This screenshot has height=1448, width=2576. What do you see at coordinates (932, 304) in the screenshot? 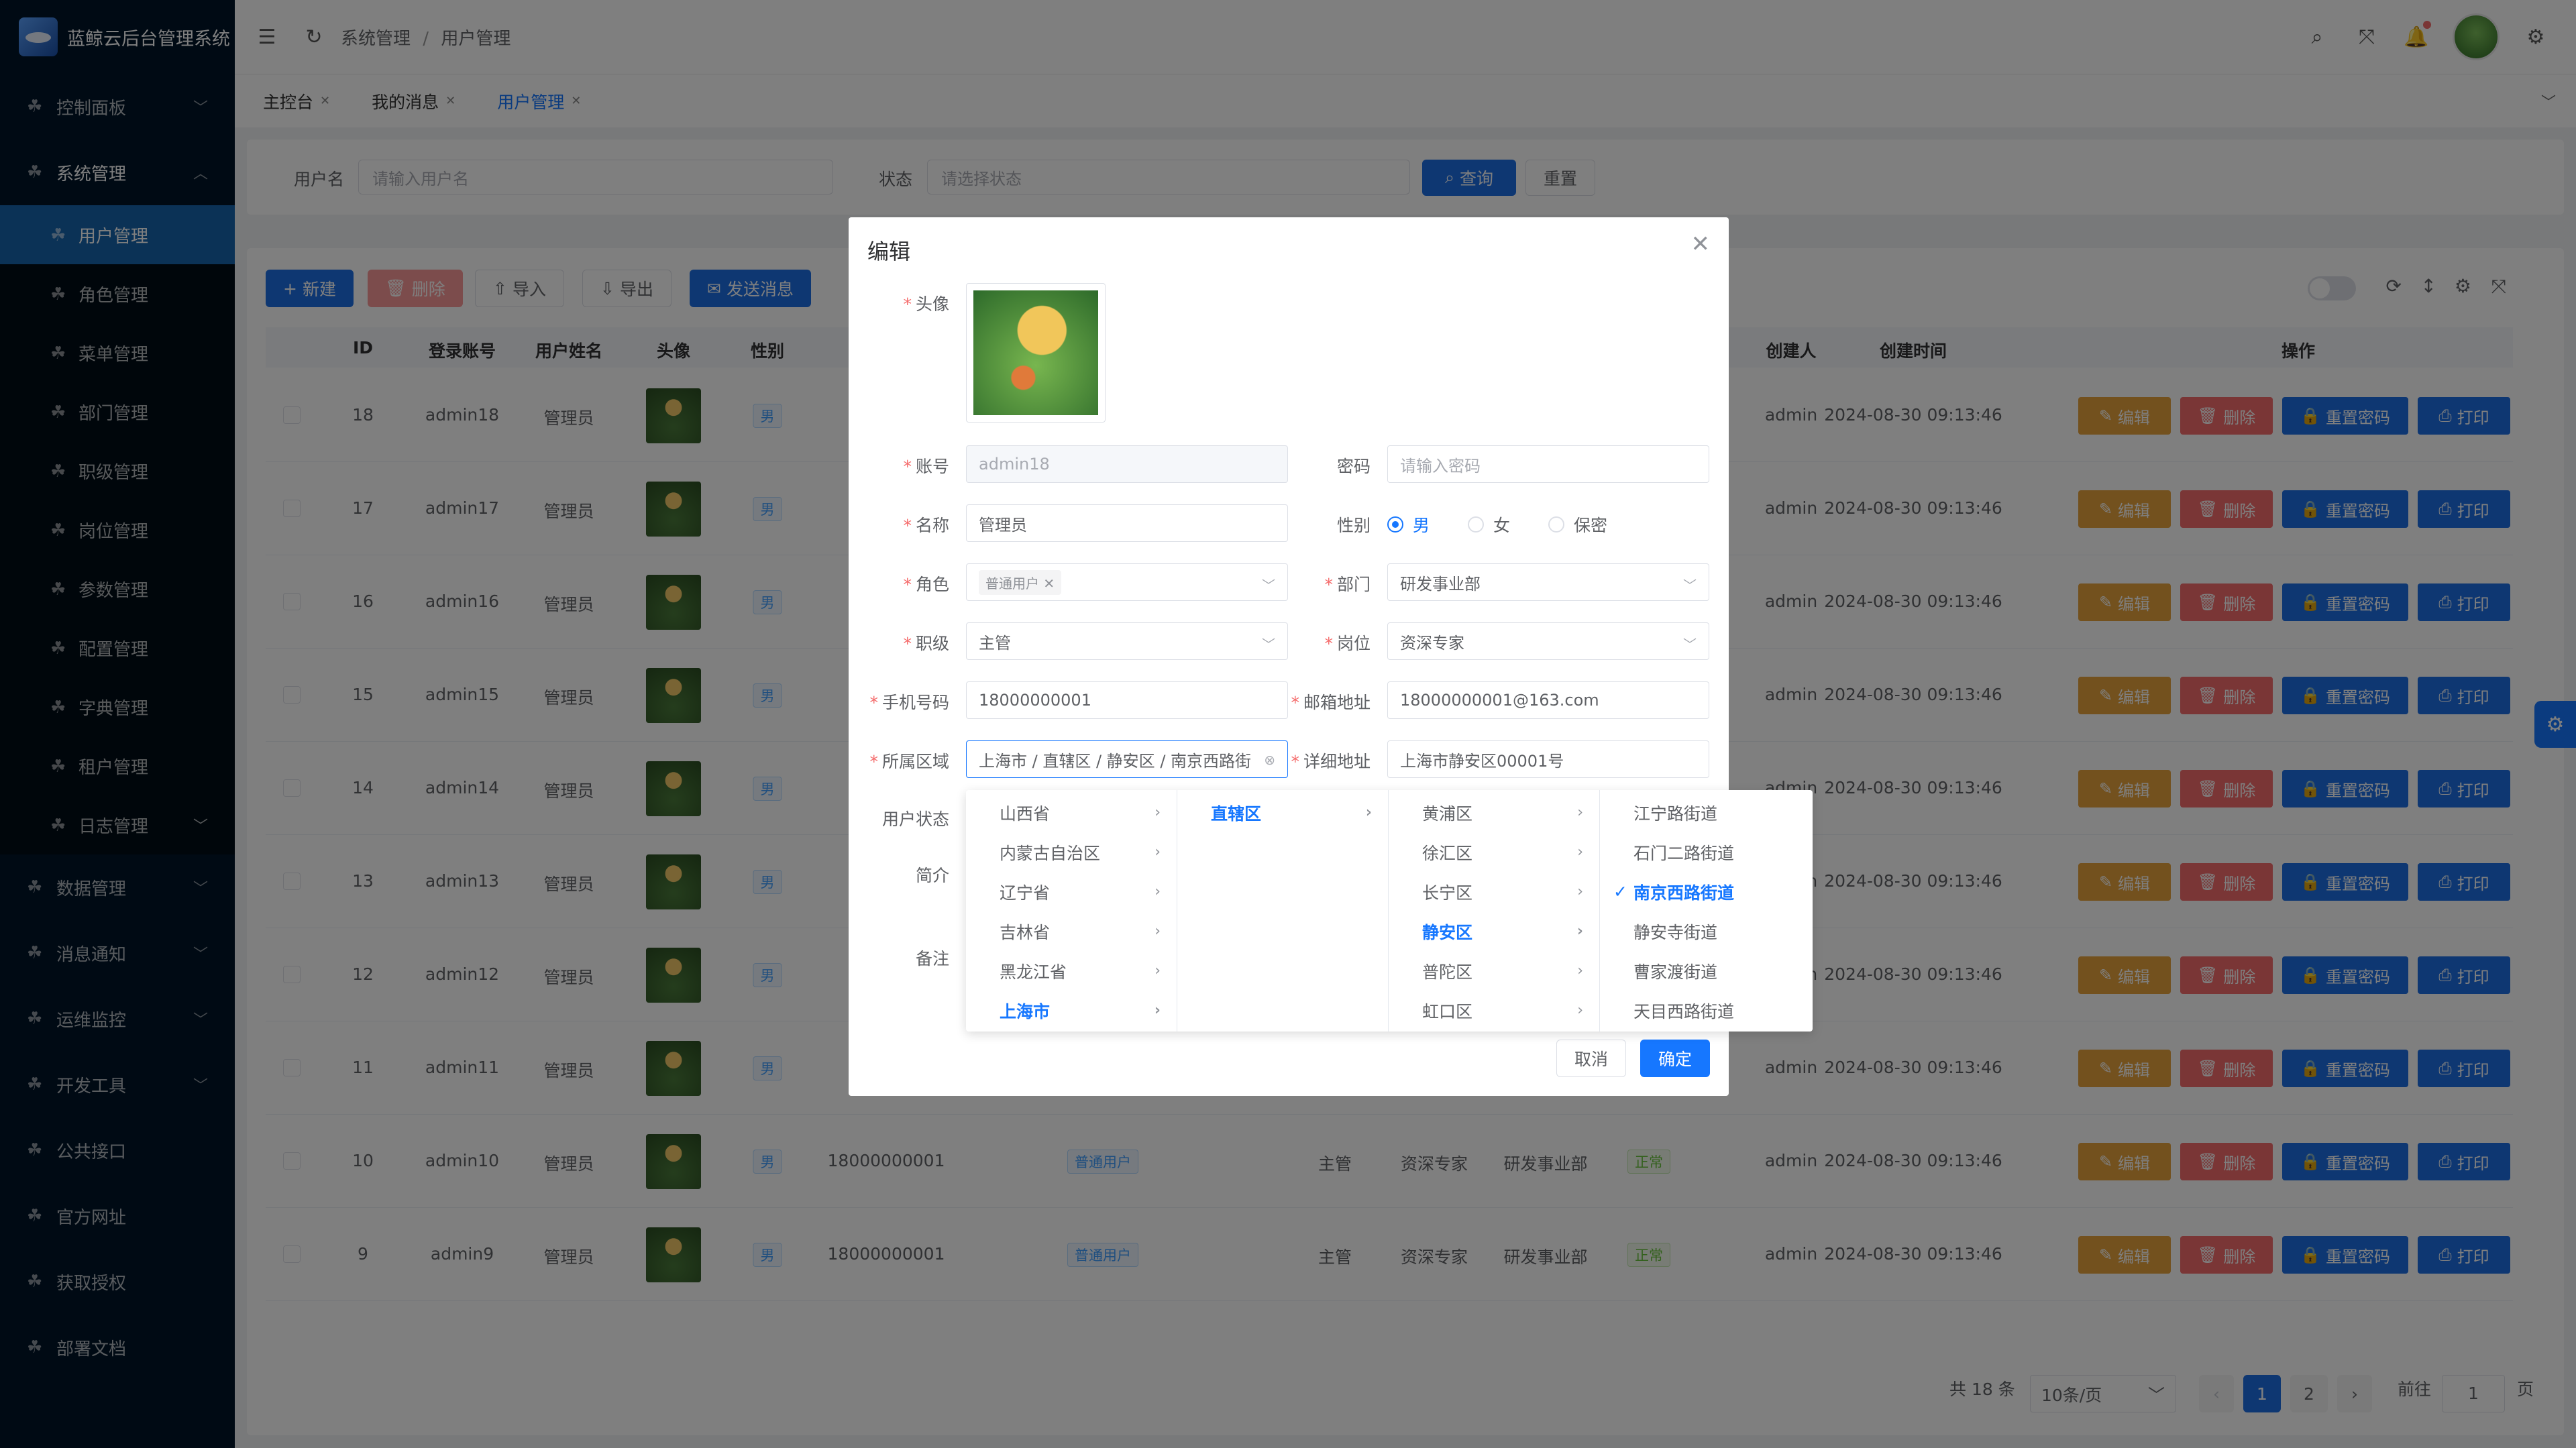
I see `label-text: 头像` at bounding box center [932, 304].